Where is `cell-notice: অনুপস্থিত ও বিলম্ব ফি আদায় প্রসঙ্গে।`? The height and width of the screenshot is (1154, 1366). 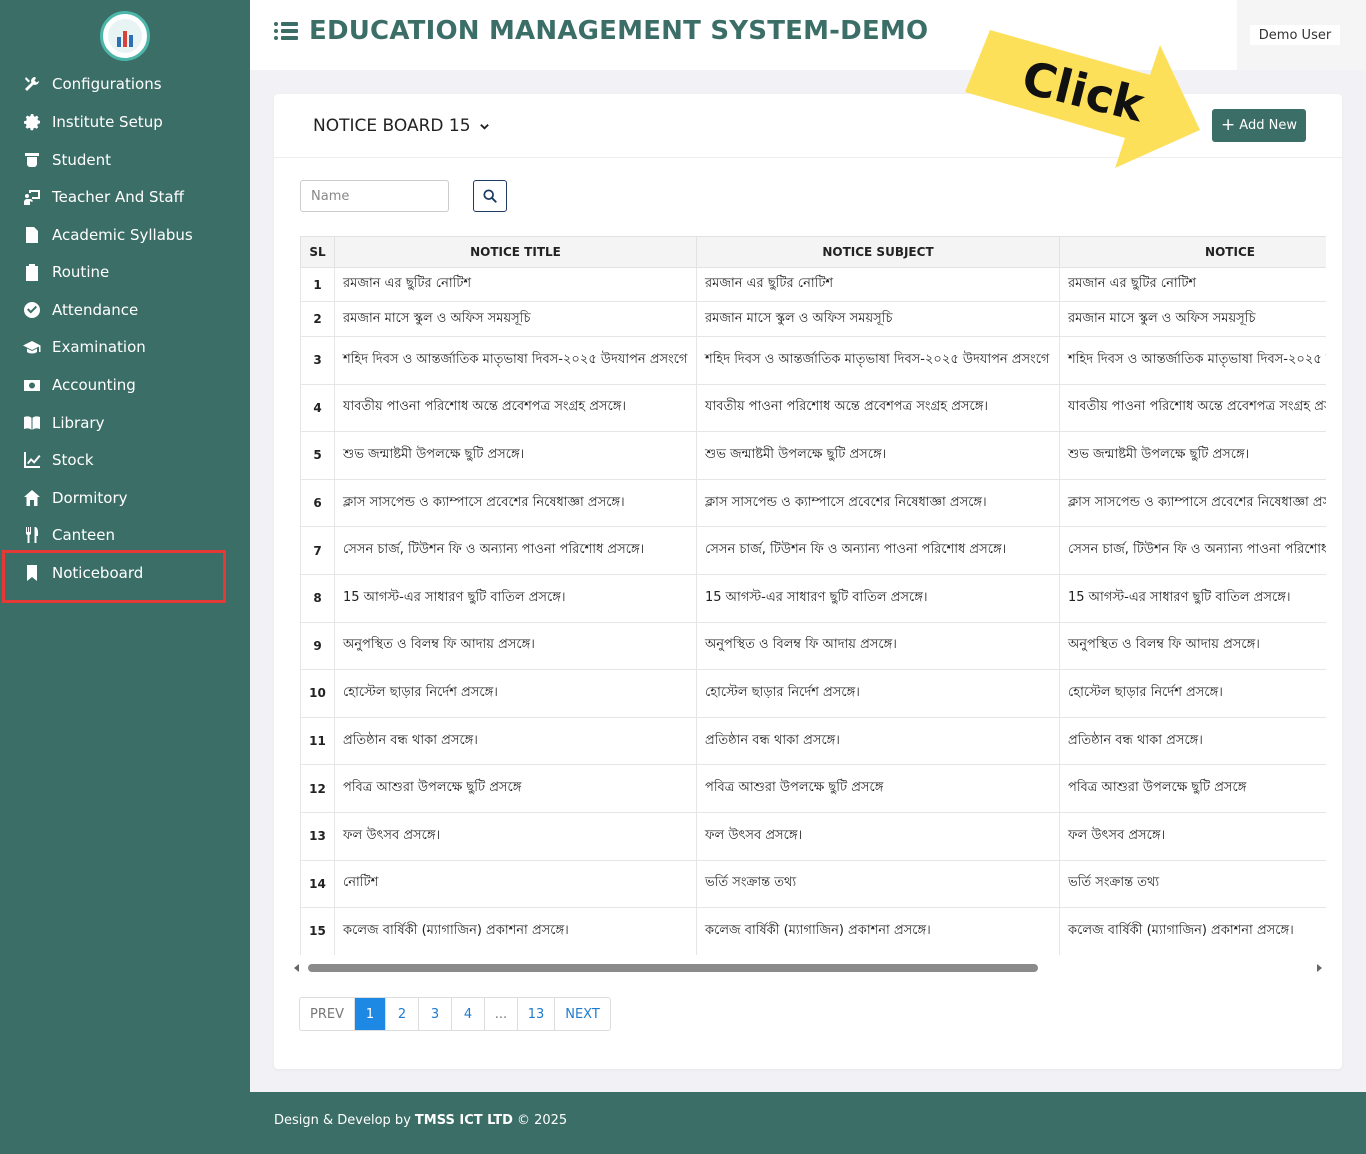 cell-notice: অনুপস্থিত ও বিলম্ব ফি আদায় প্রসঙ্গে। is located at coordinates (1192, 646).